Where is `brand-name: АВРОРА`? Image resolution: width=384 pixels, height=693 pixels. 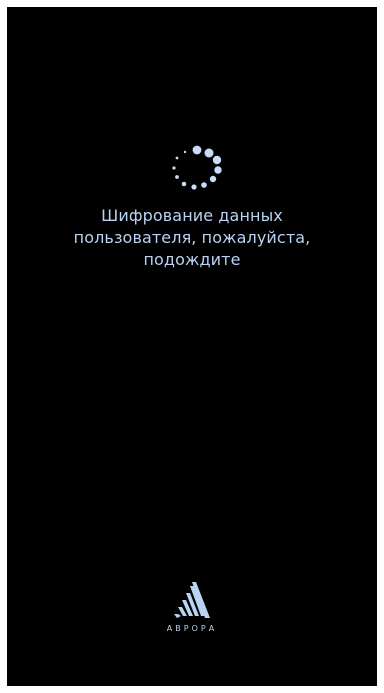 brand-name: АВРОРА is located at coordinates (192, 628).